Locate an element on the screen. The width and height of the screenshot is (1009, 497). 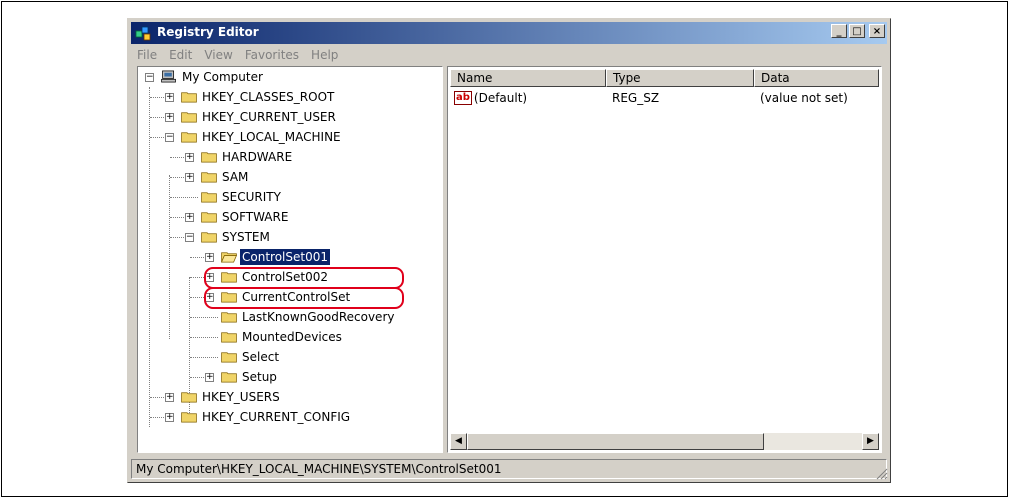
resize-grip-icon is located at coordinates (882, 474).